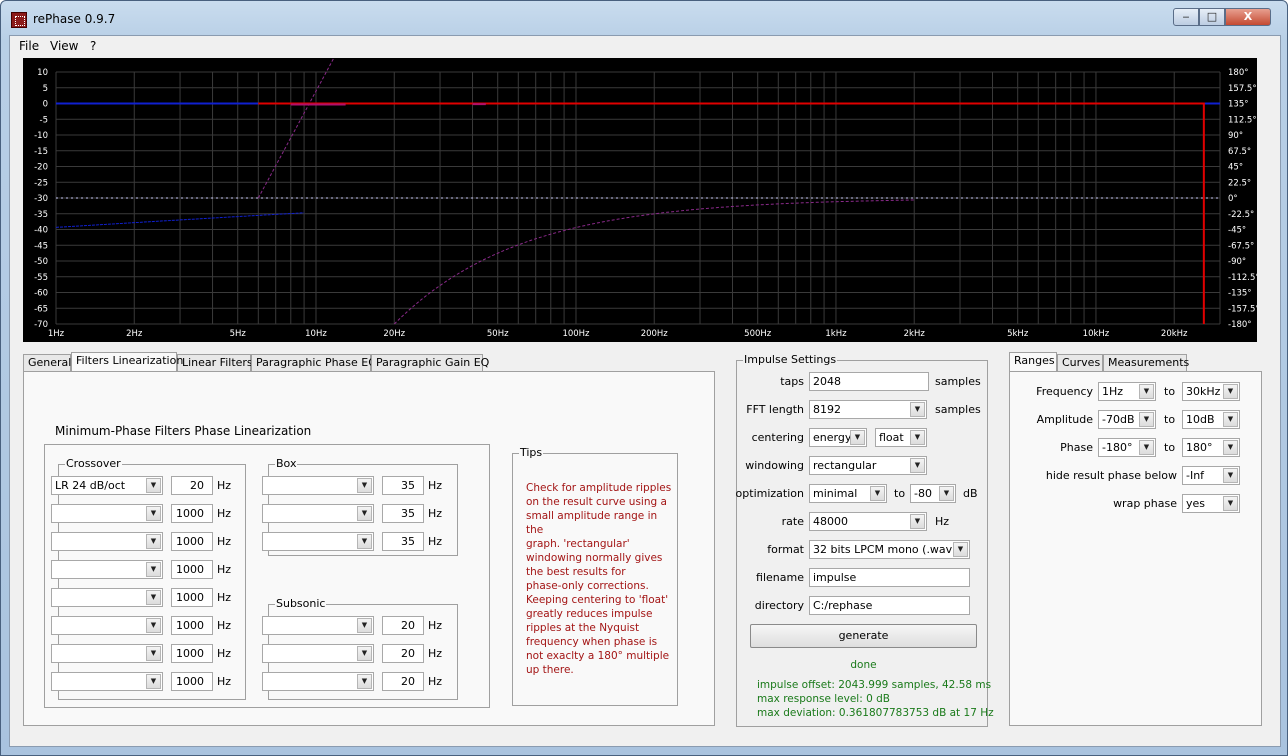  Describe the element at coordinates (1080, 362) in the screenshot. I see `tab-curves: Curves` at that location.